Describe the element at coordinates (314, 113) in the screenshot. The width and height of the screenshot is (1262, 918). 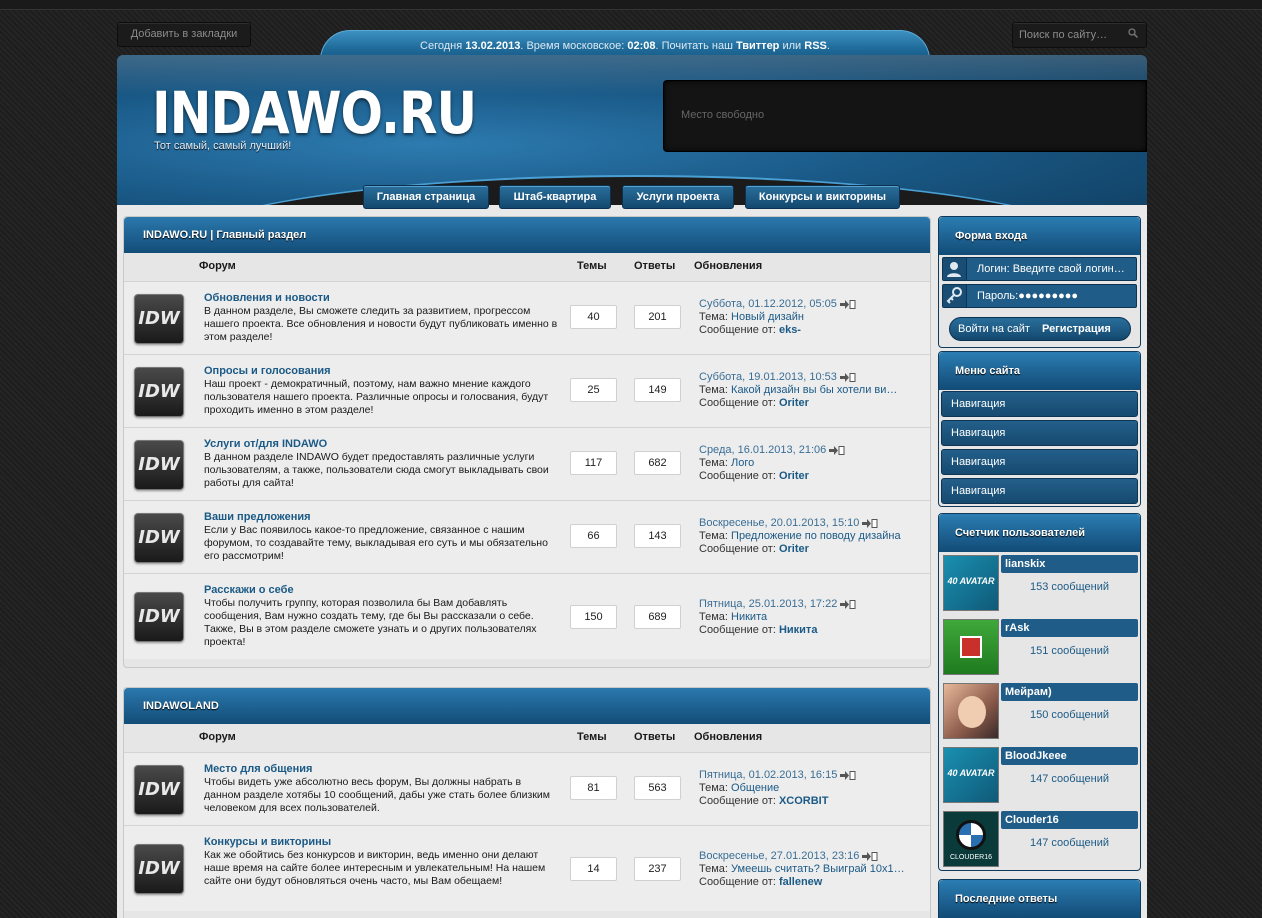
I see `site-logo: INDAWO.RU` at that location.